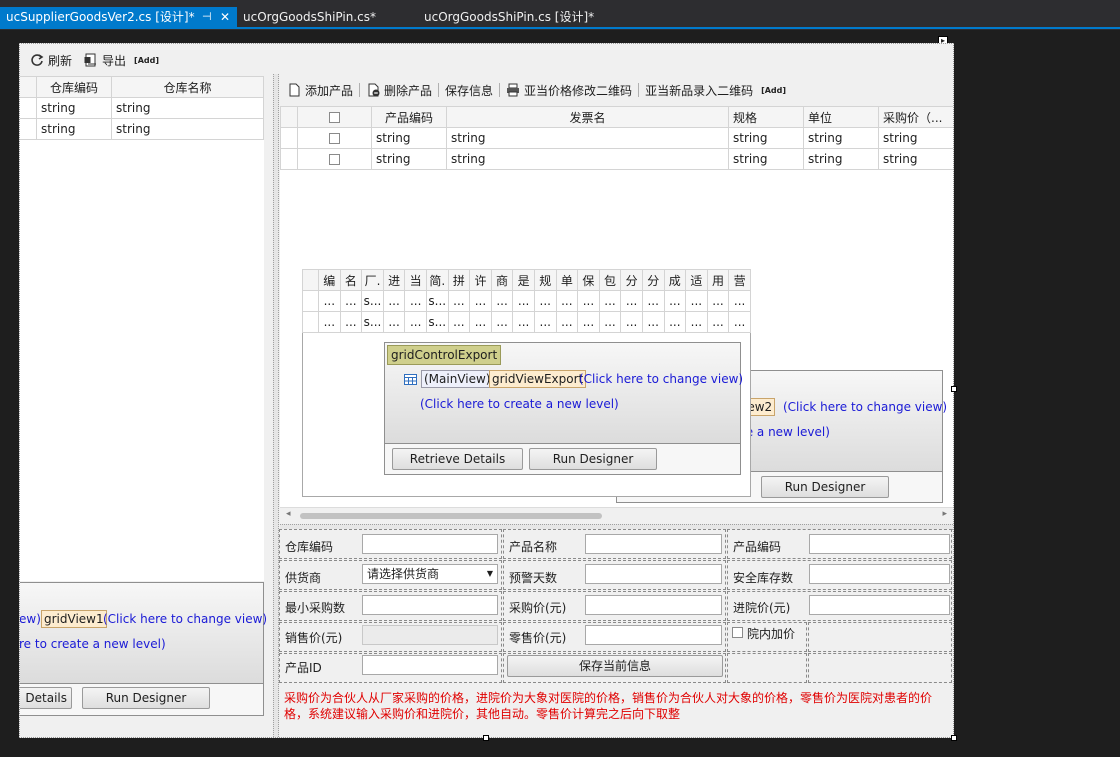 The image size is (1120, 757). Describe the element at coordinates (469, 90) in the screenshot. I see `save-info-button: 保存信息` at that location.